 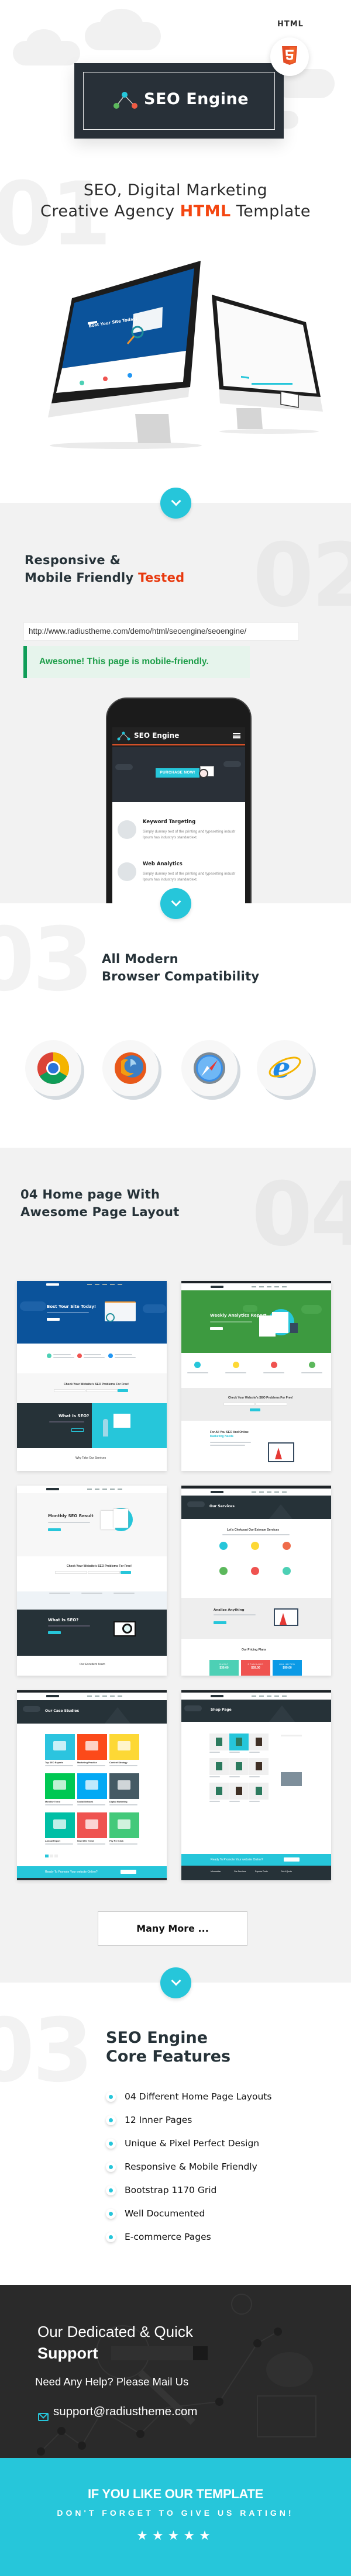 What do you see at coordinates (168, 2056) in the screenshot?
I see `core-features-heading-line2: Core Features` at bounding box center [168, 2056].